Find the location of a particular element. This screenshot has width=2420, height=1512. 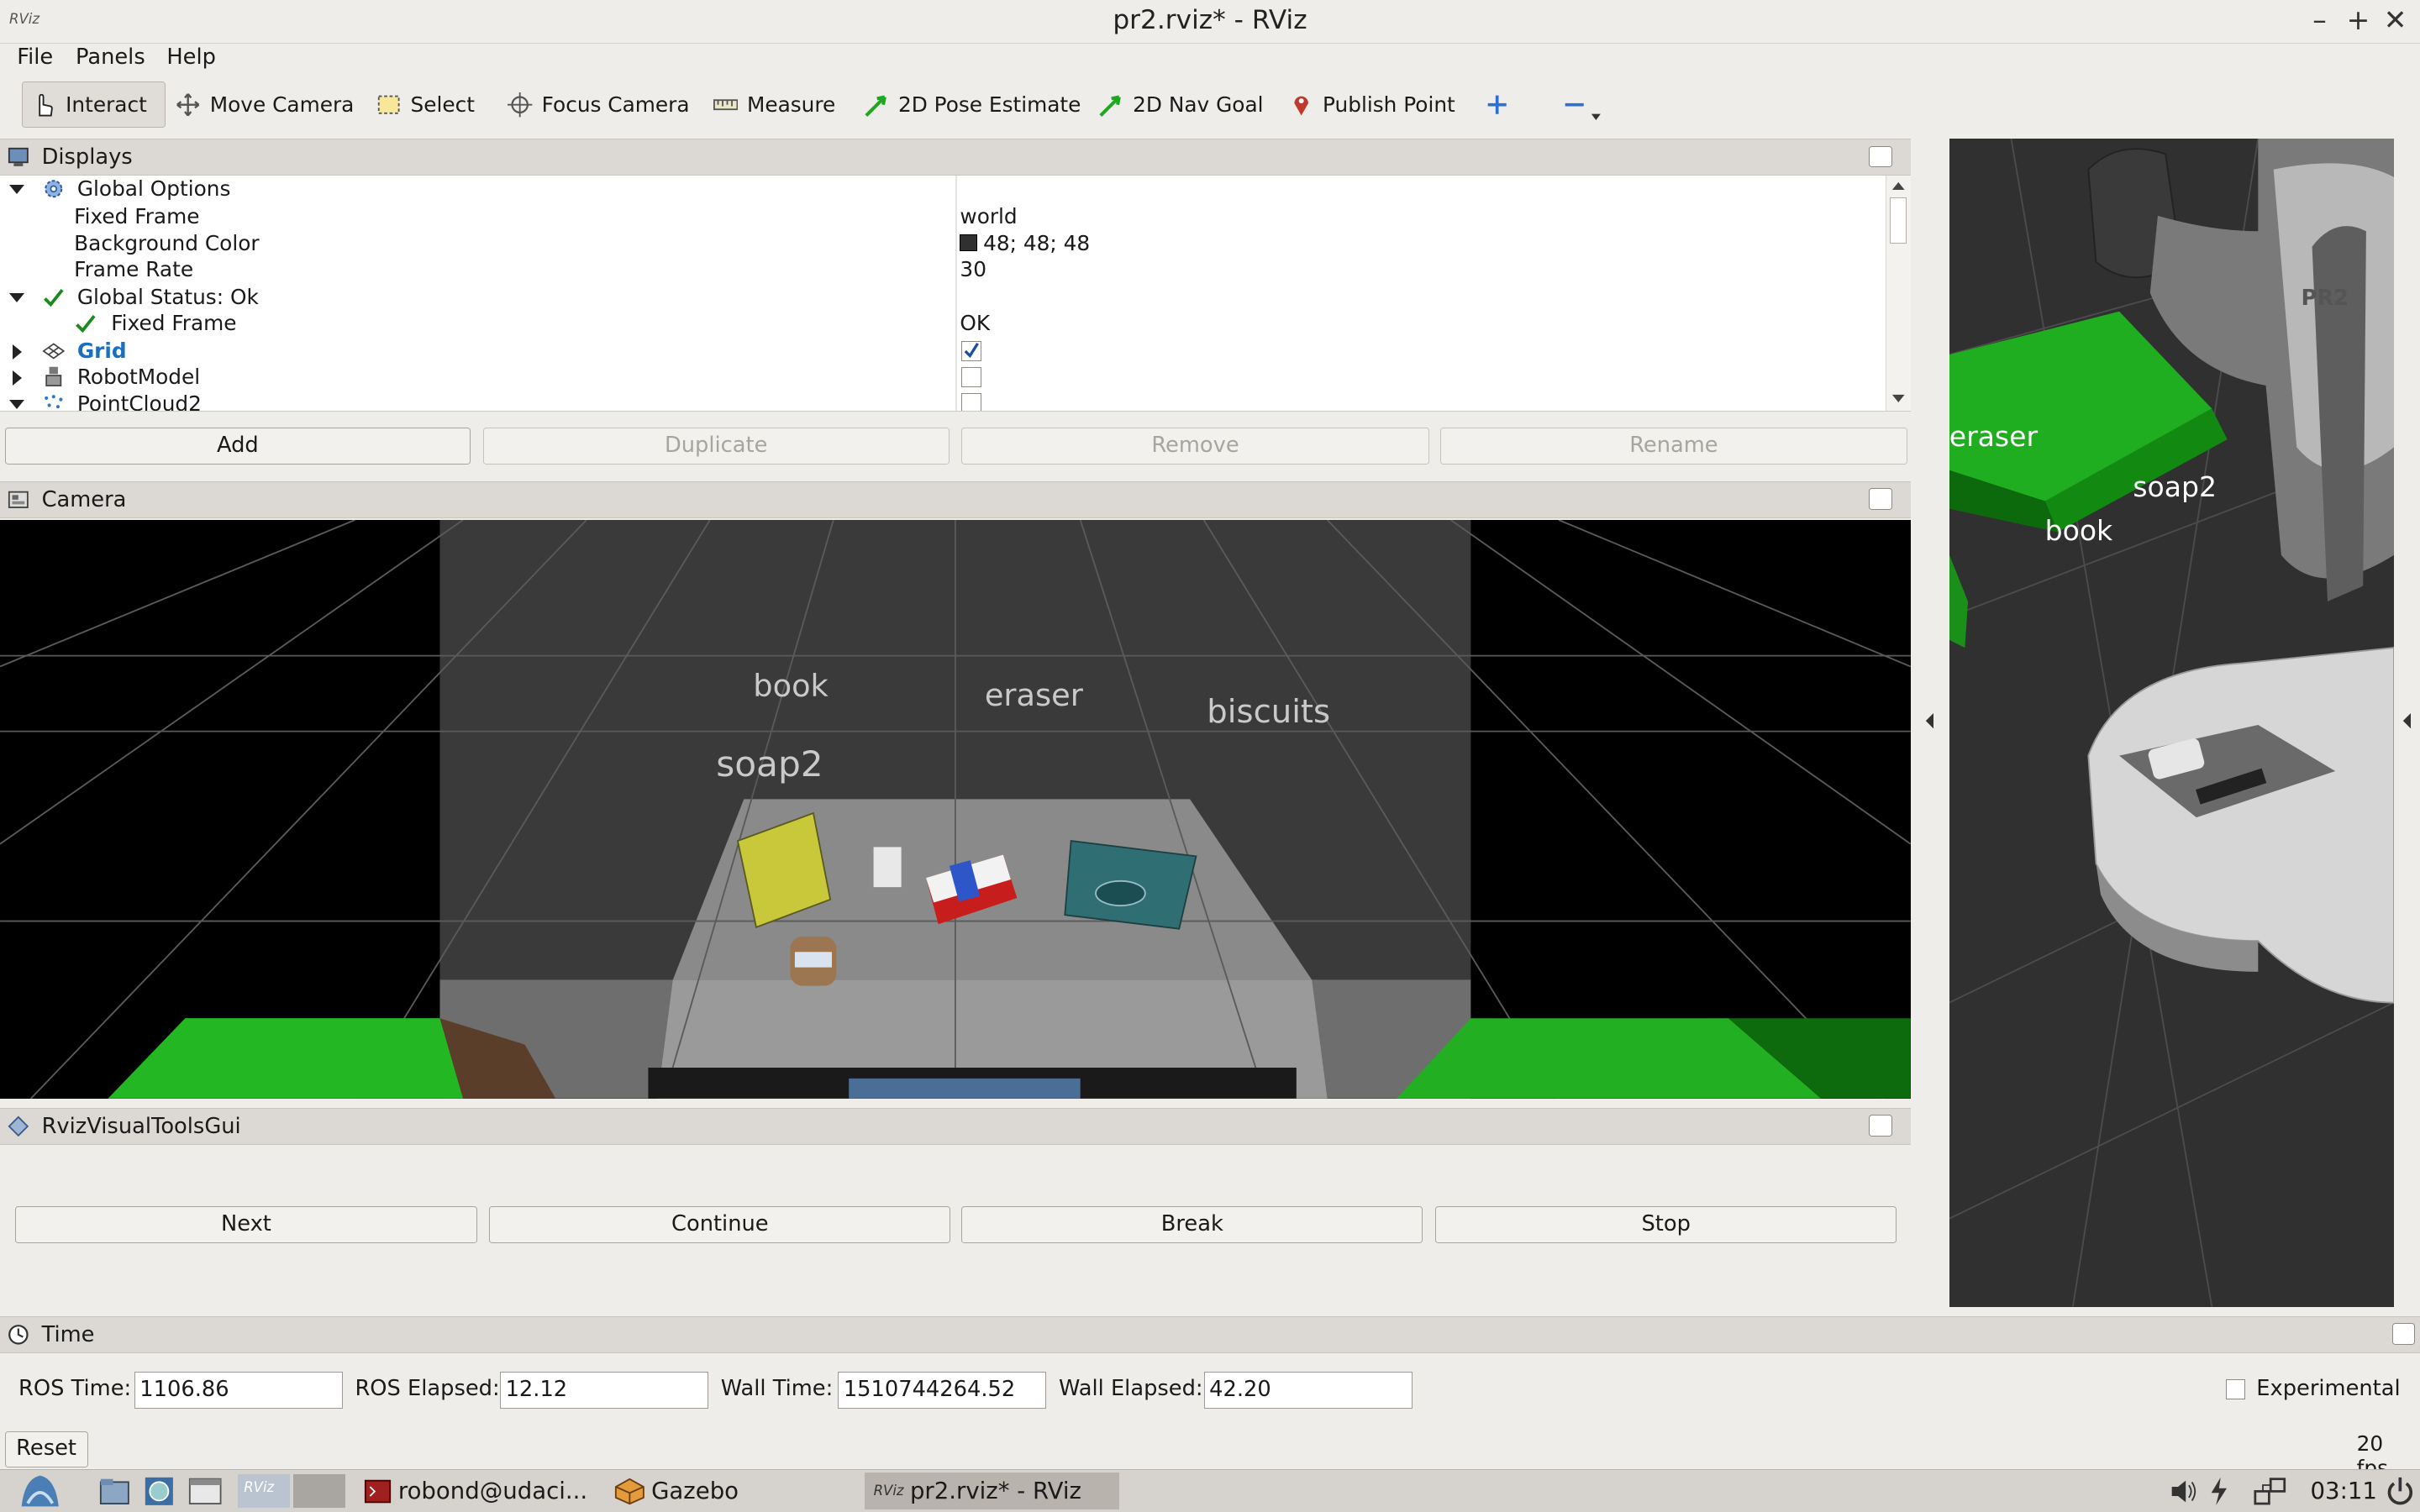

grid-enabled-checkbox is located at coordinates (971, 350).